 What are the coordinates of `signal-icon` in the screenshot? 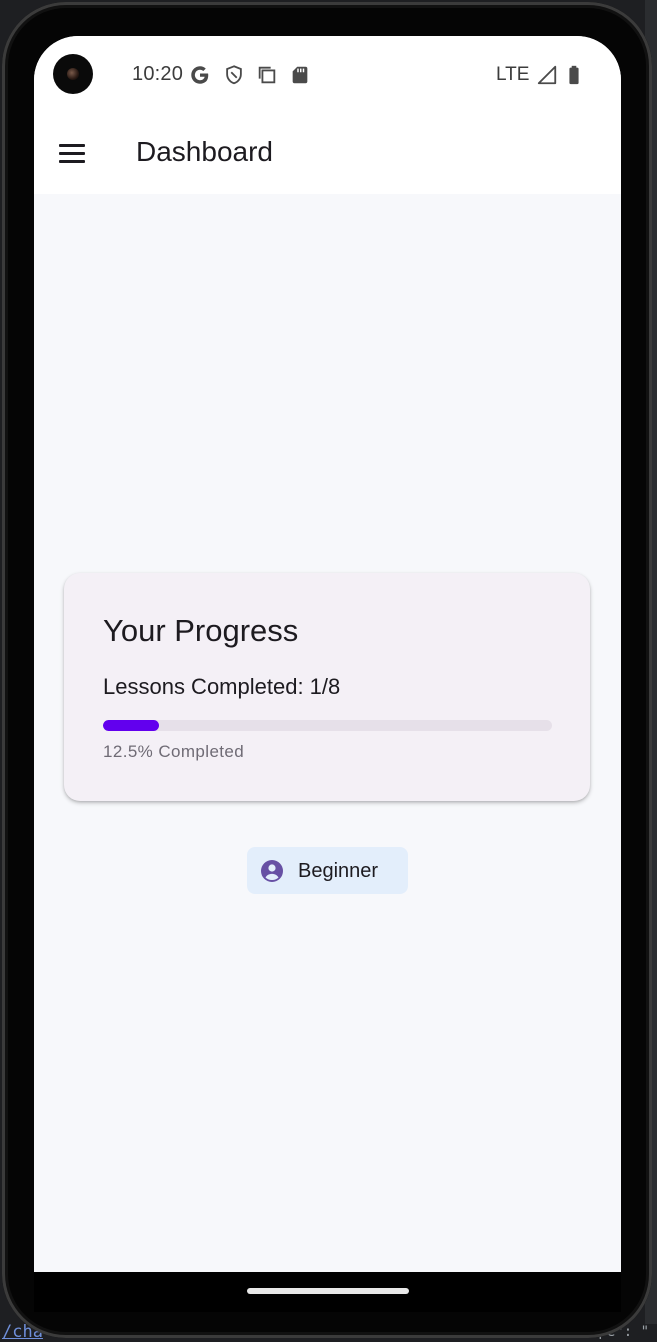 It's located at (547, 75).